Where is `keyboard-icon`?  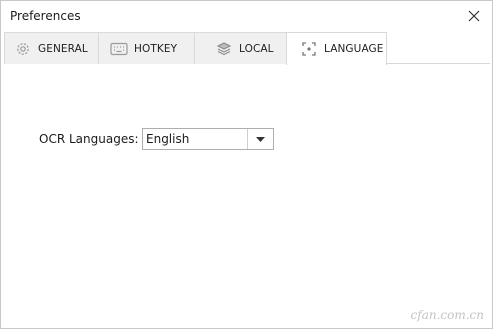
keyboard-icon is located at coordinates (119, 49).